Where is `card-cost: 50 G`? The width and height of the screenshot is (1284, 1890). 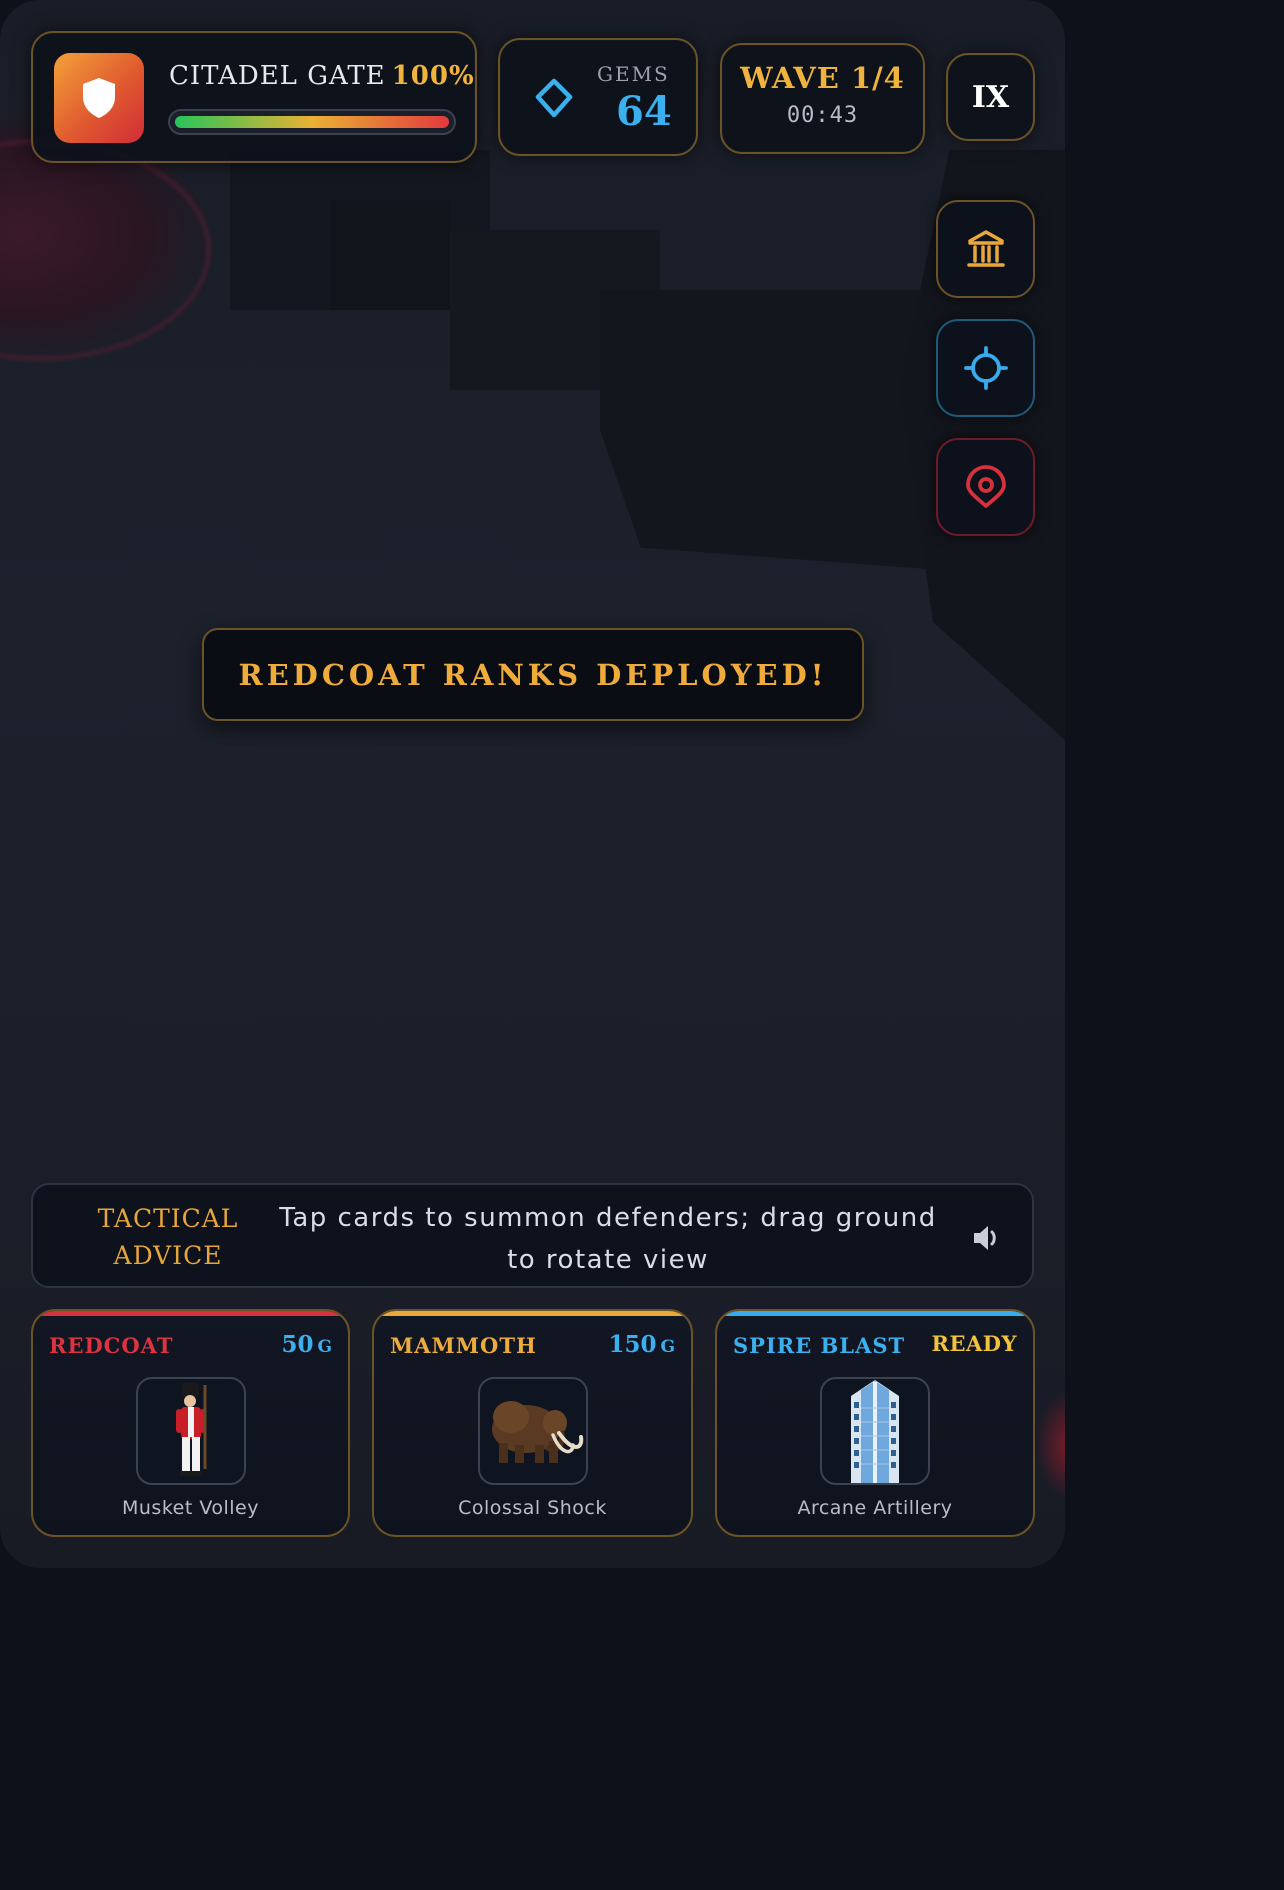 card-cost: 50 G is located at coordinates (306, 1344).